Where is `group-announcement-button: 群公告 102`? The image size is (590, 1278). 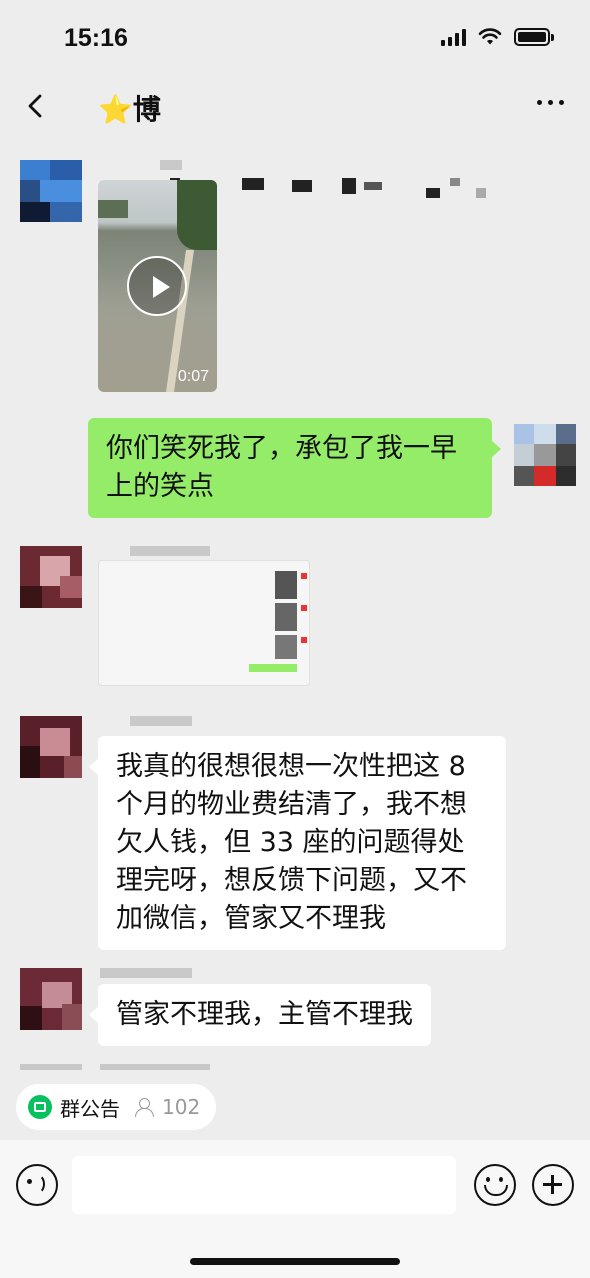 group-announcement-button: 群公告 102 is located at coordinates (116, 1107).